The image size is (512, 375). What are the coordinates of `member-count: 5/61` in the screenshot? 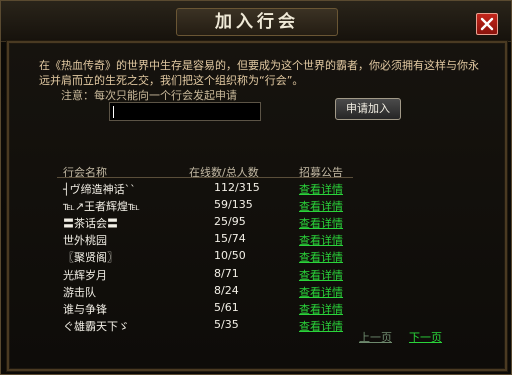 It's located at (226, 307).